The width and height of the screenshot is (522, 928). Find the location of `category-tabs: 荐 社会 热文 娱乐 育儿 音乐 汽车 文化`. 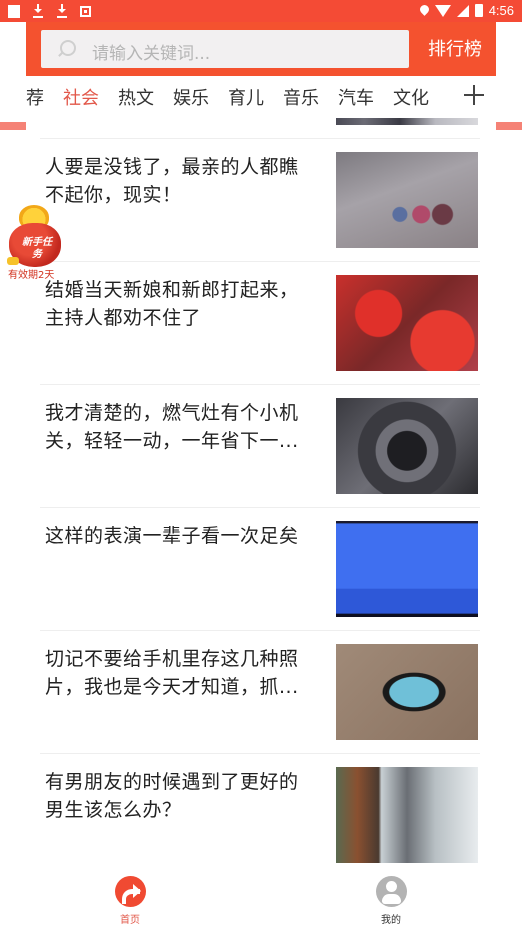

category-tabs: 荐 社会 热文 娱乐 育儿 音乐 汽车 文化 is located at coordinates (261, 97).